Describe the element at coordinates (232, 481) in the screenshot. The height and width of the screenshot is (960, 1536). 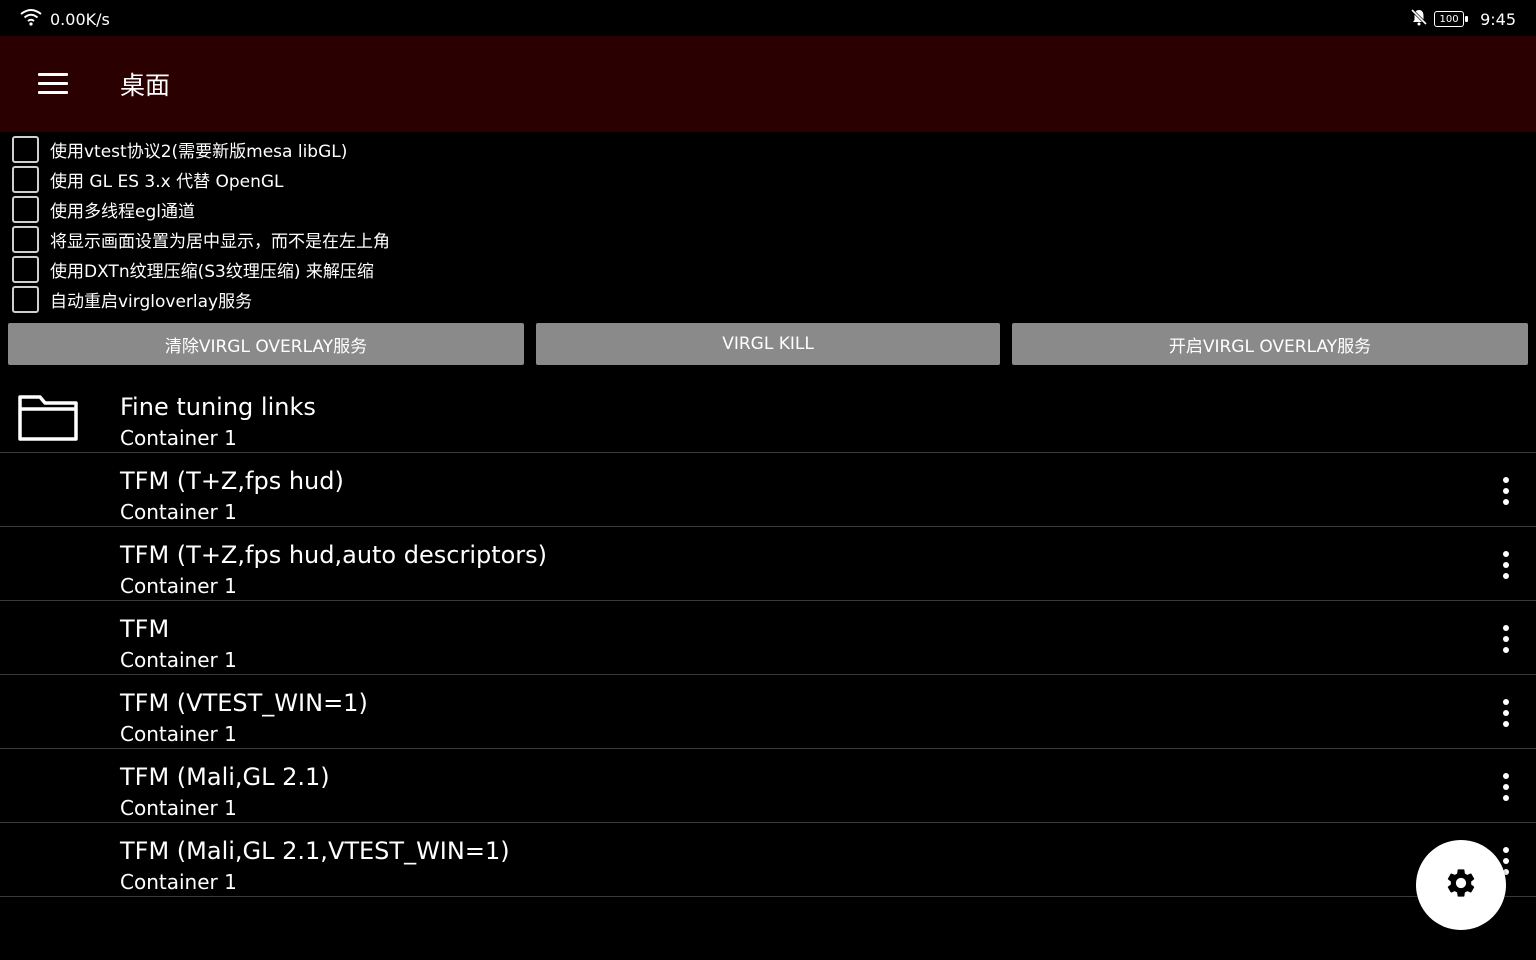
I see `item-title: TFM (T+Z,fps hud)` at that location.